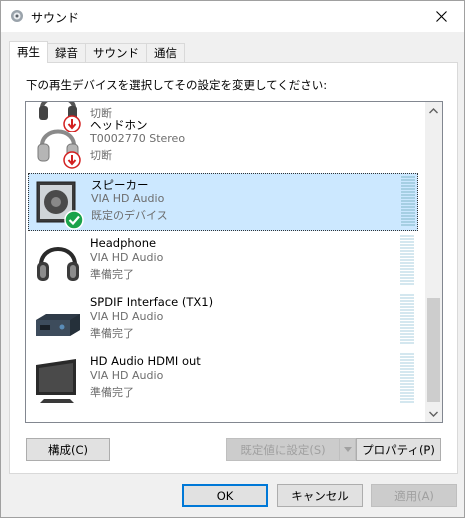 The image size is (465, 518). I want to click on tab-communications: 通信, so click(165, 53).